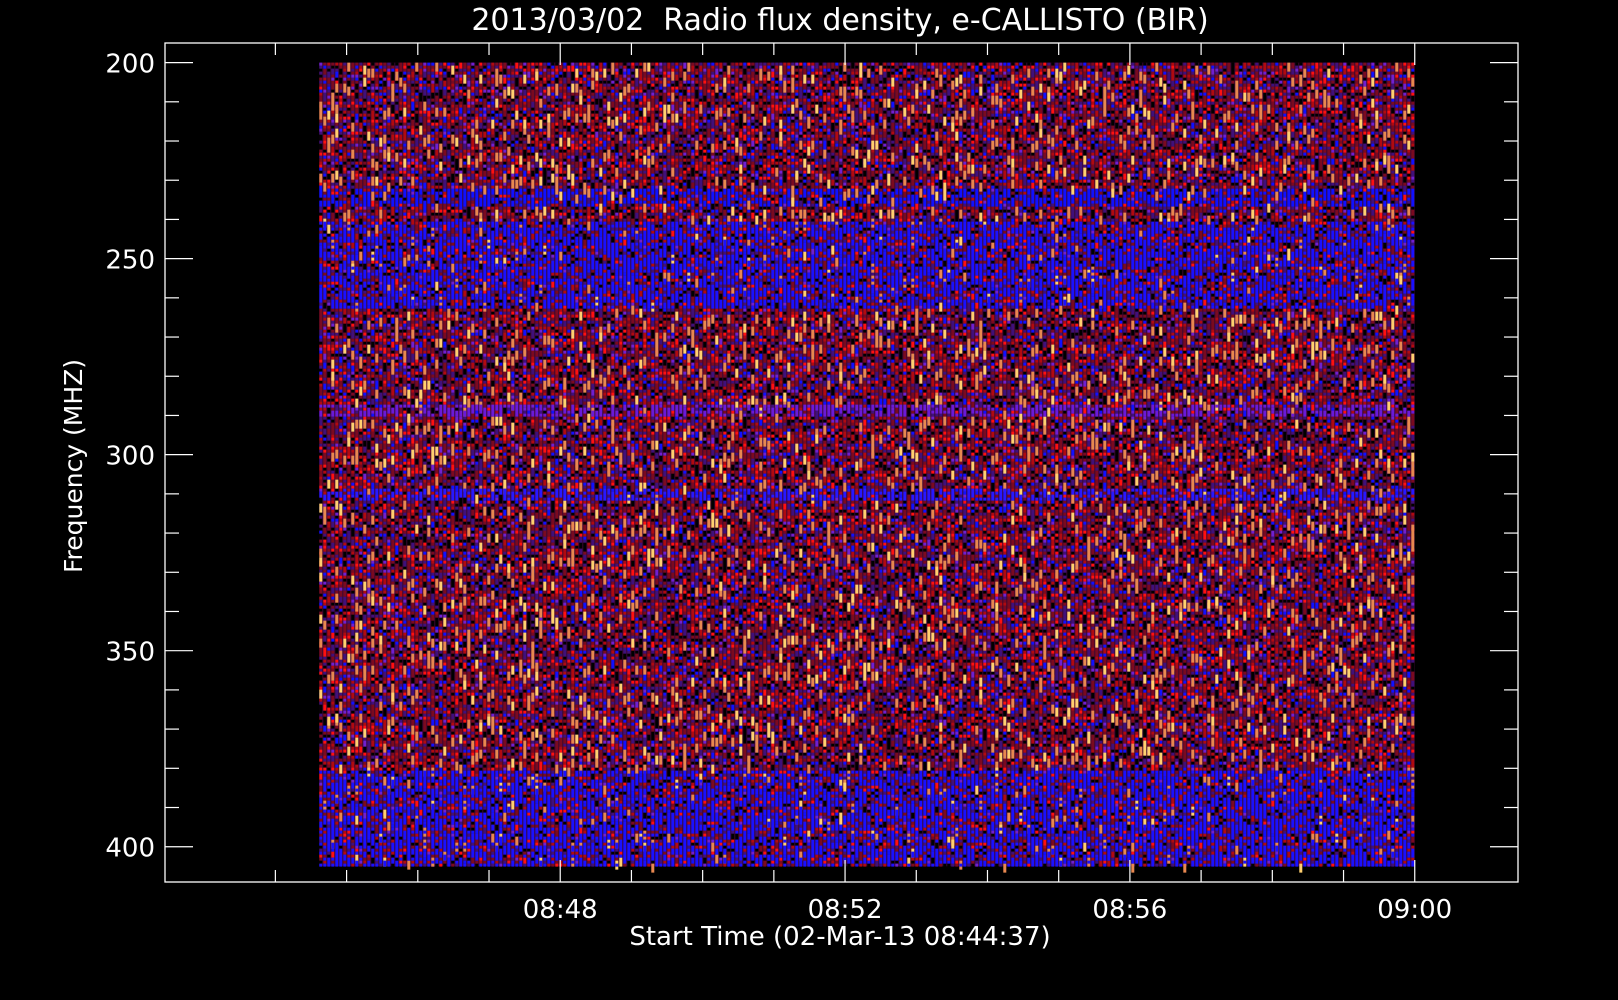 The width and height of the screenshot is (1618, 1000). What do you see at coordinates (839, 937) in the screenshot?
I see `x-axis-label: Start Time (02-Mar-13 08:44:37)` at bounding box center [839, 937].